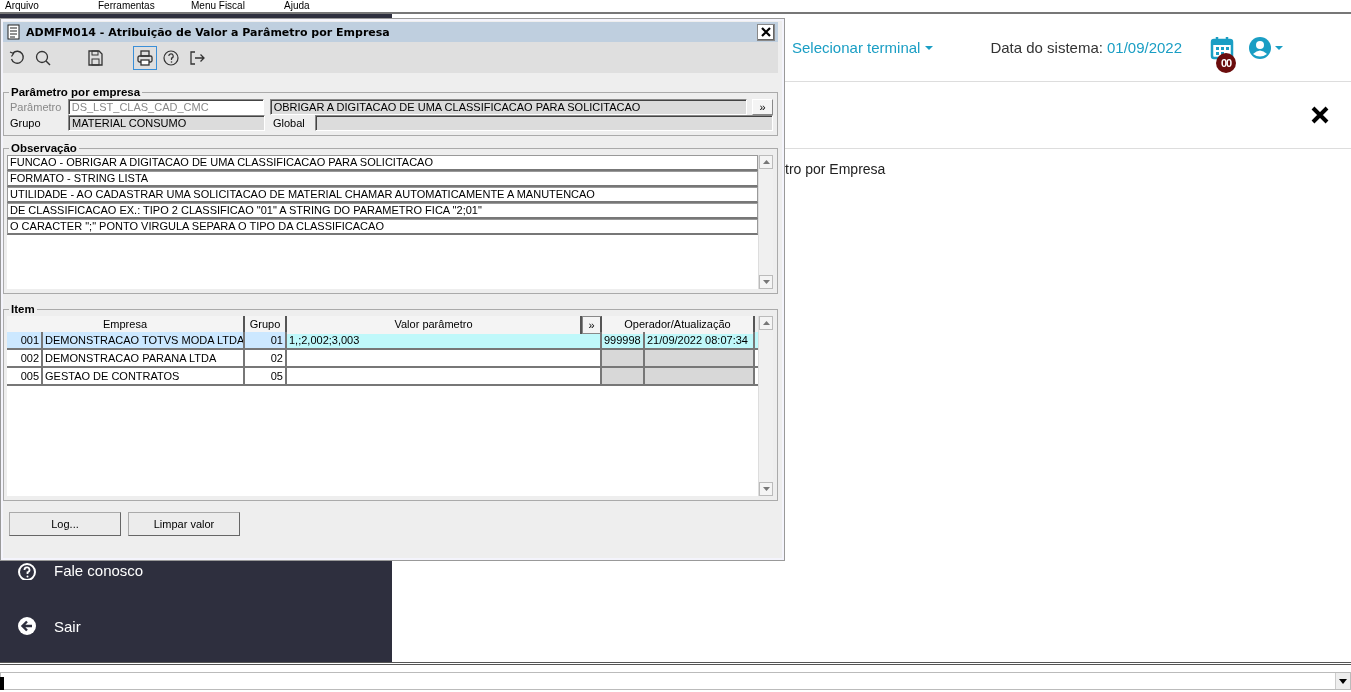 The width and height of the screenshot is (1351, 692). What do you see at coordinates (1144, 47) in the screenshot?
I see `date-value: 01/09/2022` at bounding box center [1144, 47].